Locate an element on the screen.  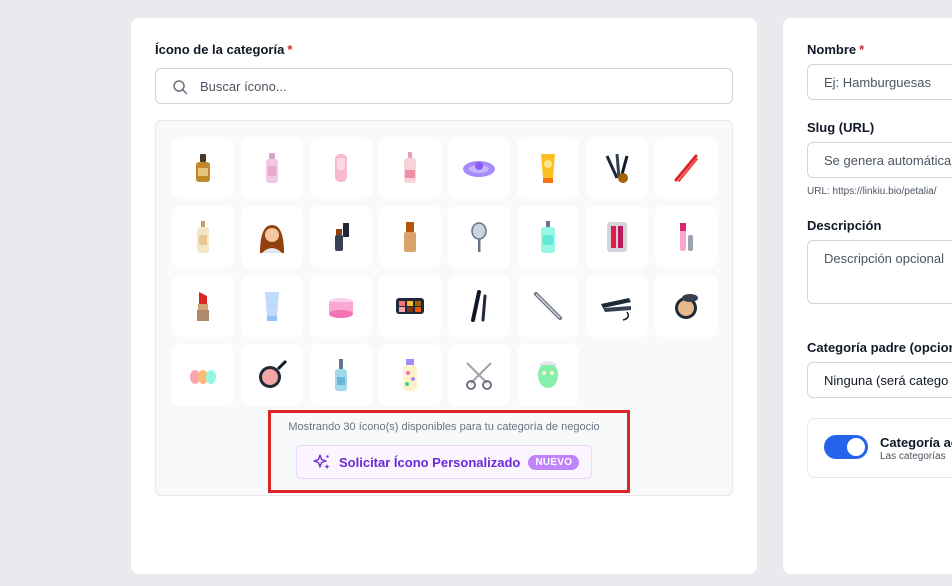
red-lipstick-icon is located at coordinates (203, 306).